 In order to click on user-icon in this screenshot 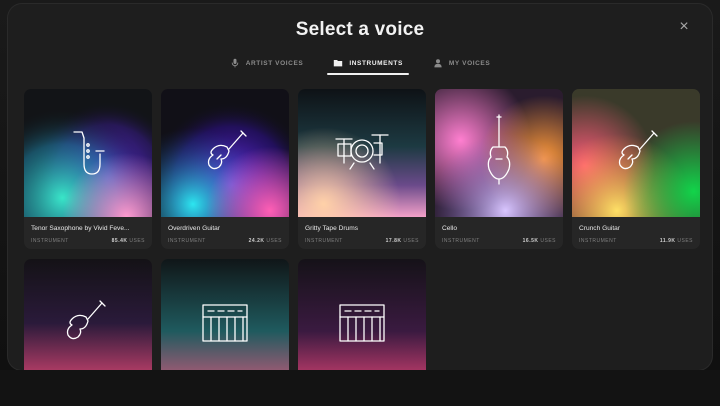, I will do `click(438, 63)`.